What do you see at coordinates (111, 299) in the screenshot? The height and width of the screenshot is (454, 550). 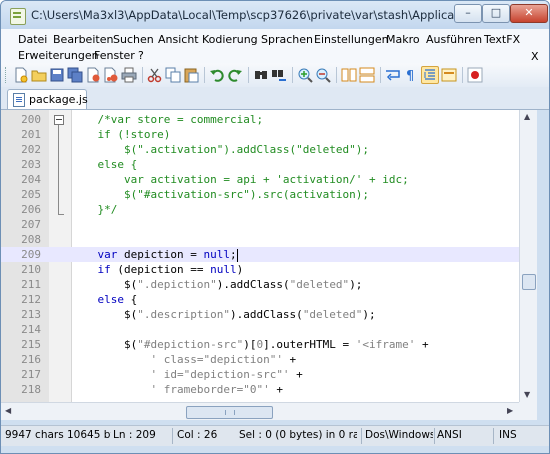 I see `code-token: else` at bounding box center [111, 299].